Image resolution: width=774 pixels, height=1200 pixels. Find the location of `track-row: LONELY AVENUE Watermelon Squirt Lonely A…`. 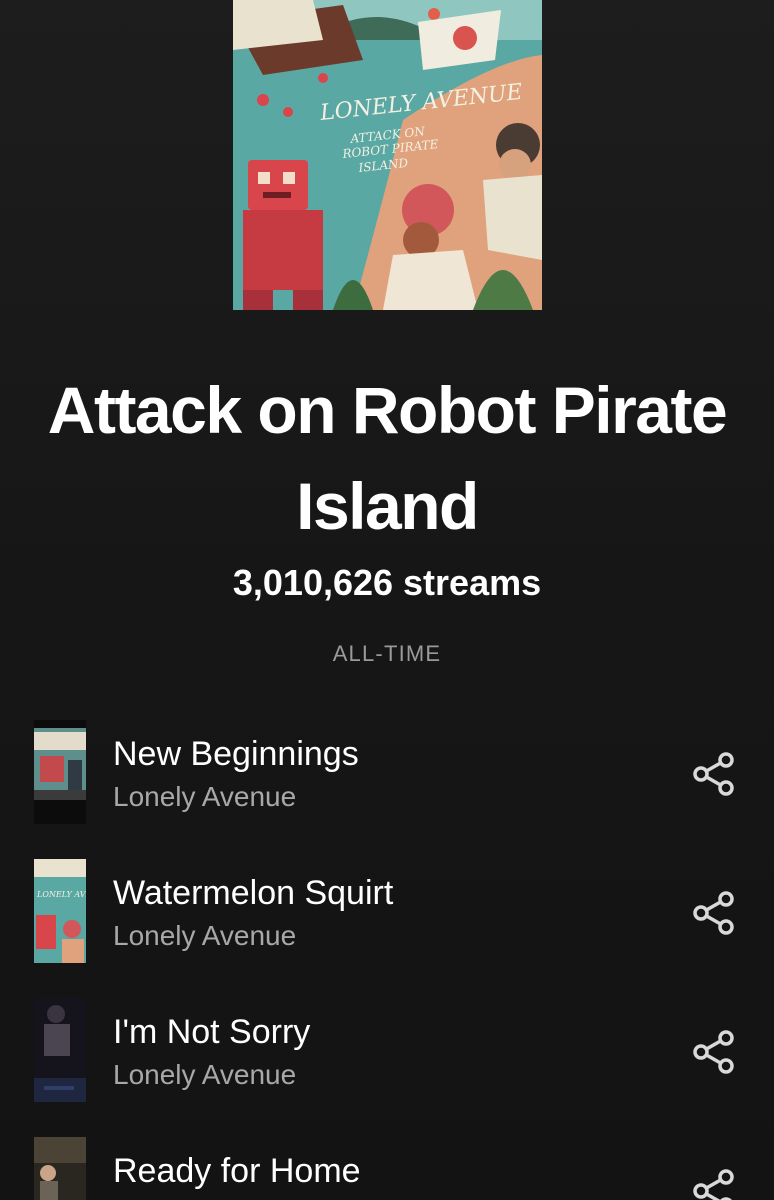

track-row: LONELY AVENUE Watermelon Squirt Lonely A… is located at coordinates (387, 911).